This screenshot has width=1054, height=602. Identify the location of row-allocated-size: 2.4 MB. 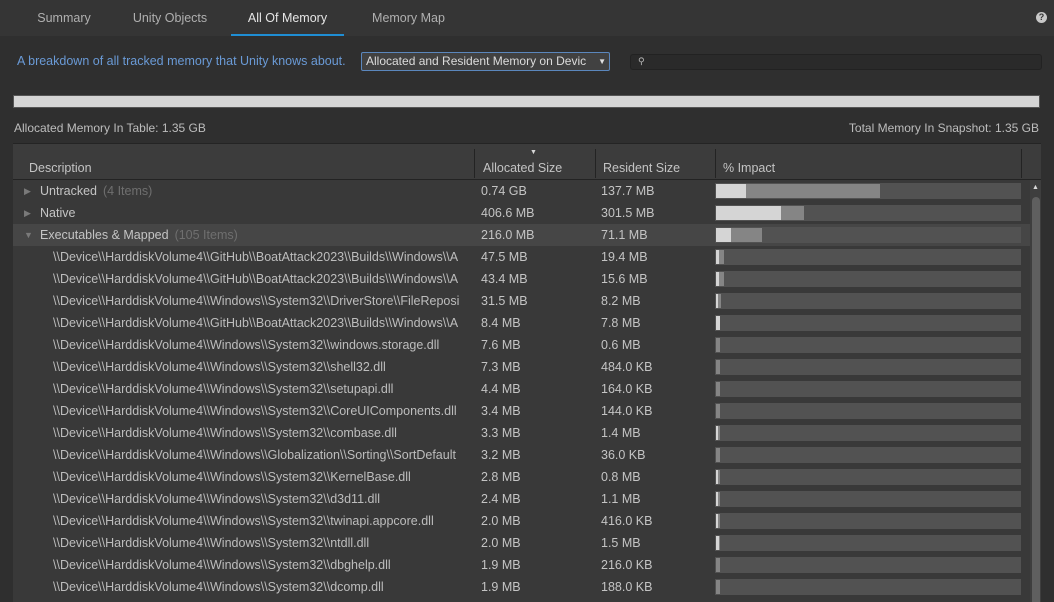
(501, 499).